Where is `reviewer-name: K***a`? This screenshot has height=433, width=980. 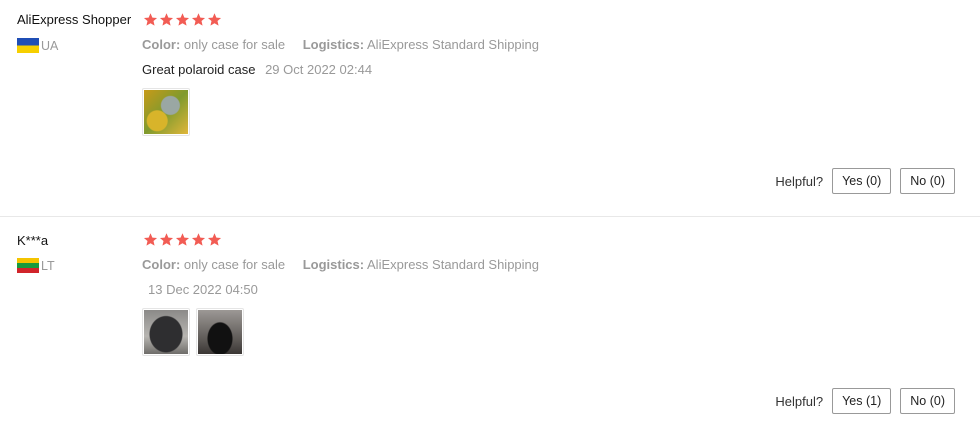
reviewer-name: K***a is located at coordinates (33, 240).